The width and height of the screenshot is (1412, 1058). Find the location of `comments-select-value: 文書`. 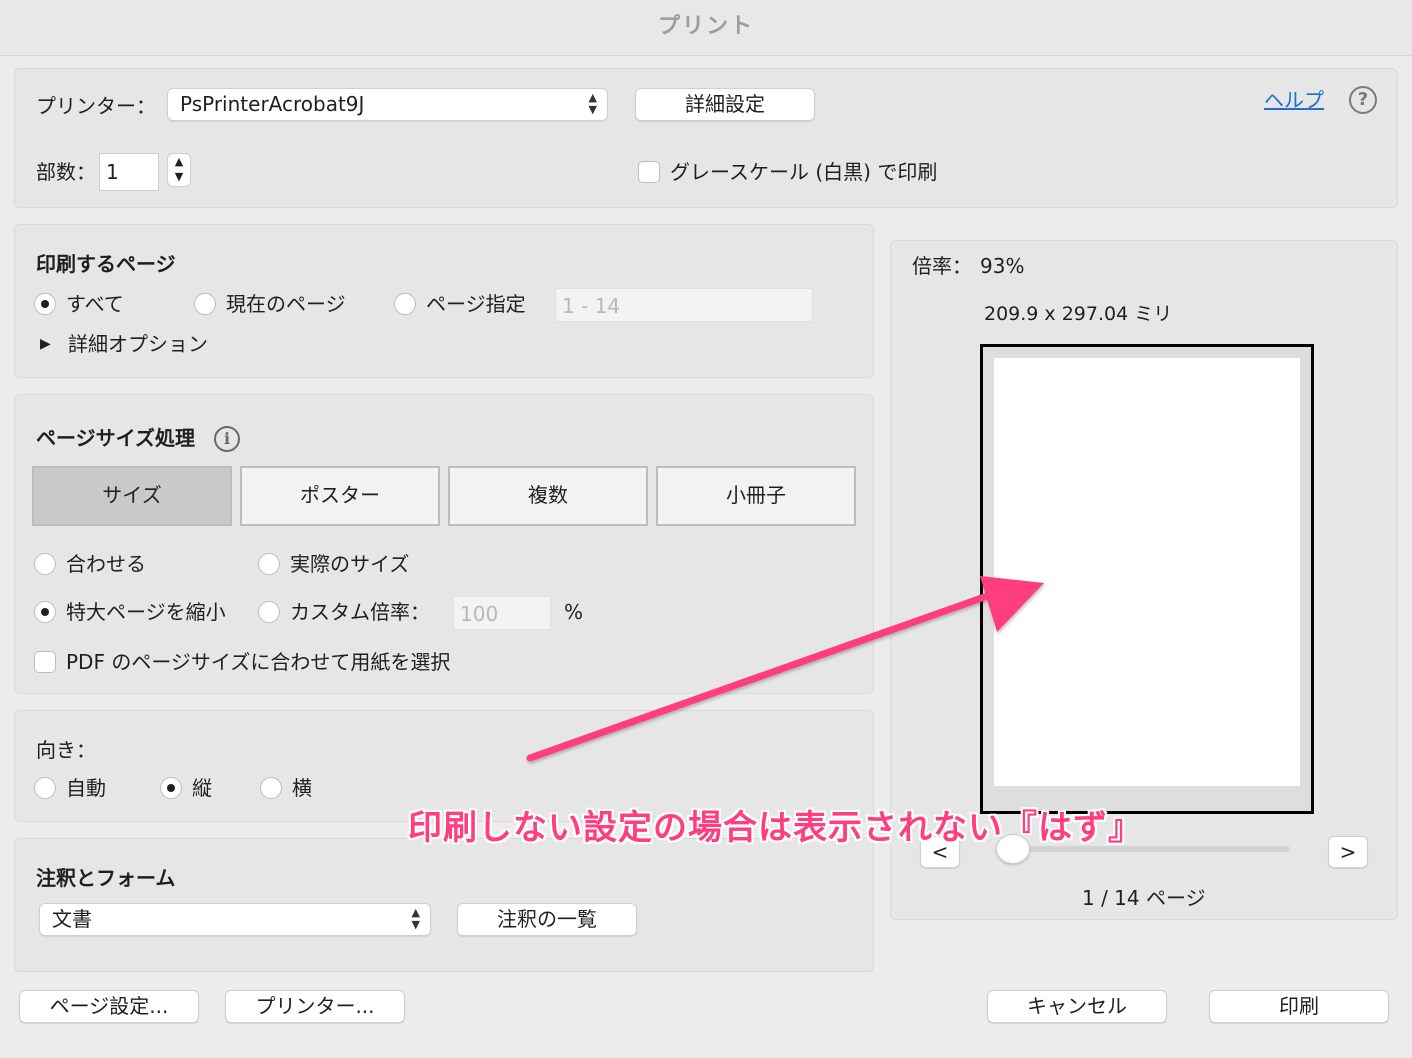

comments-select-value: 文書 is located at coordinates (72, 919).